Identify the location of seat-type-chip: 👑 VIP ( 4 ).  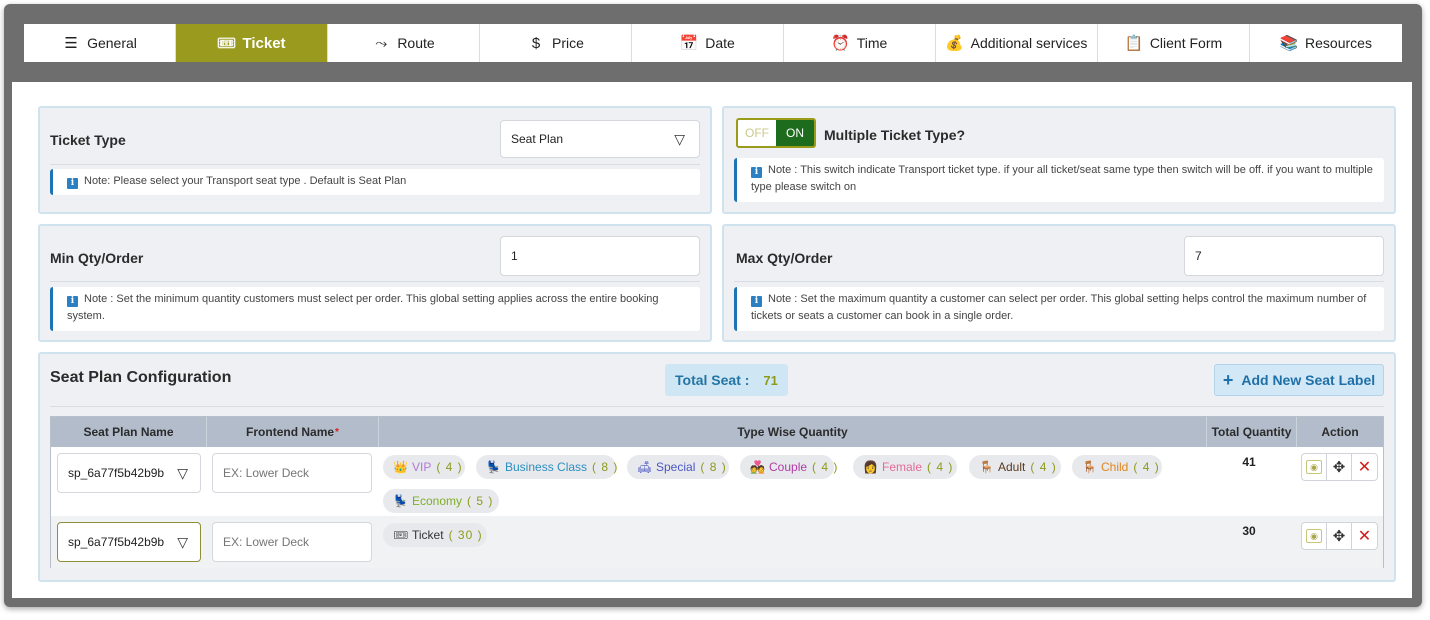
(424, 467).